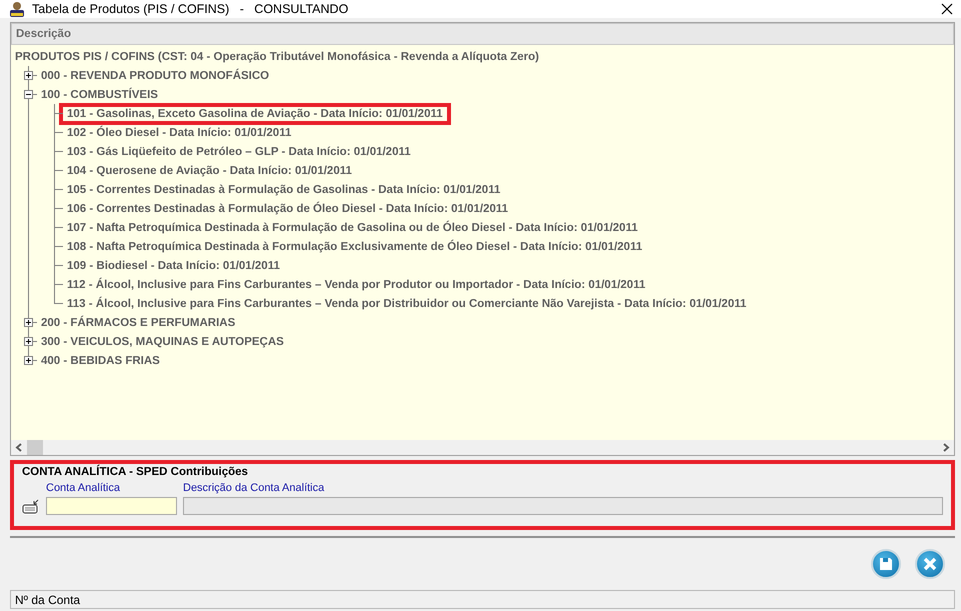 The width and height of the screenshot is (961, 611). What do you see at coordinates (135, 473) in the screenshot?
I see `panel-title: CONTA ANALÍTICA - SPED Contribuições` at bounding box center [135, 473].